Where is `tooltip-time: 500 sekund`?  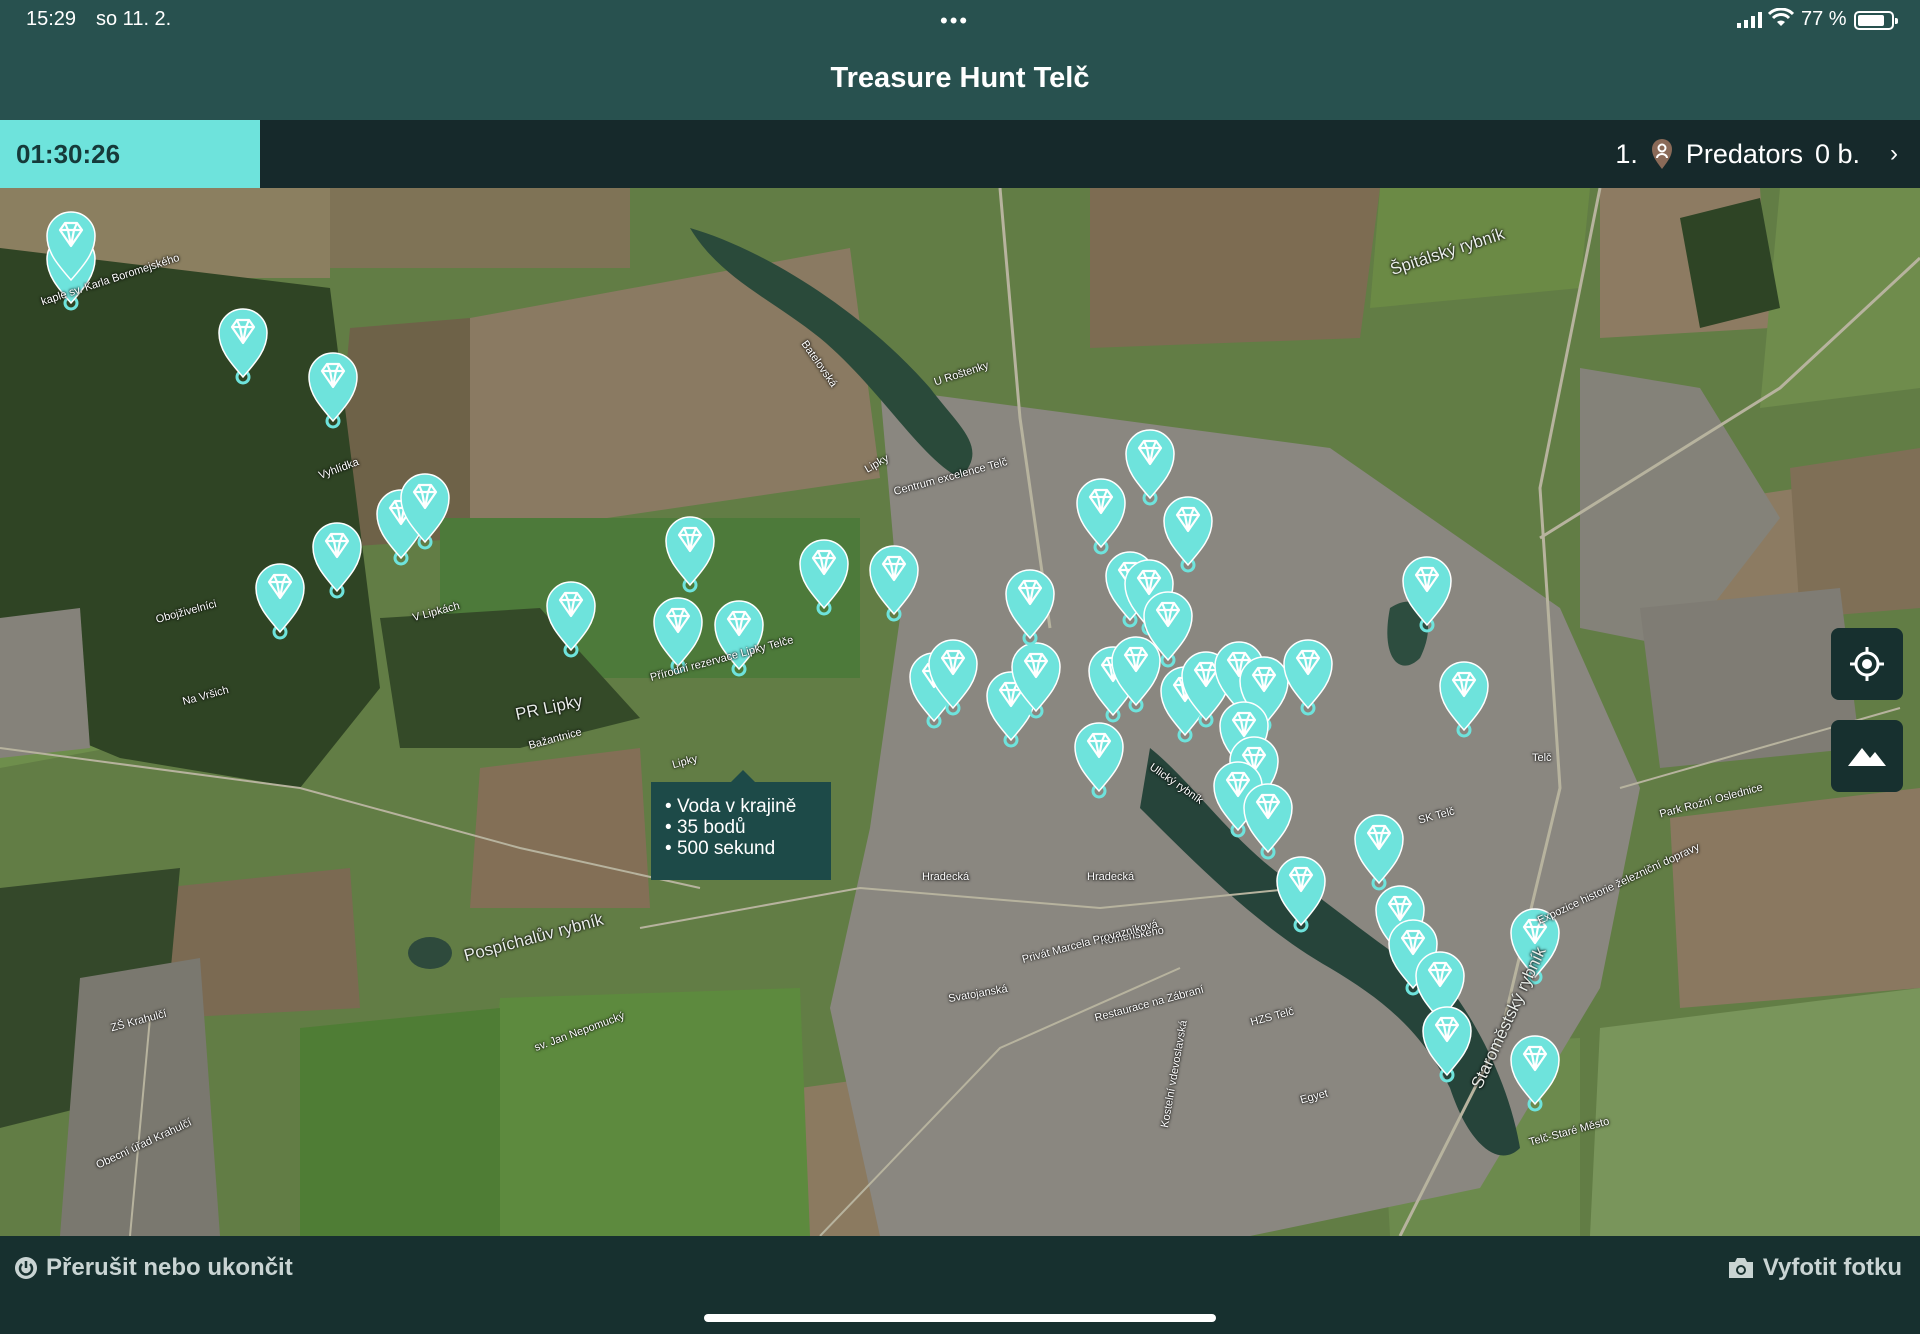 tooltip-time: 500 sekund is located at coordinates (743, 848).